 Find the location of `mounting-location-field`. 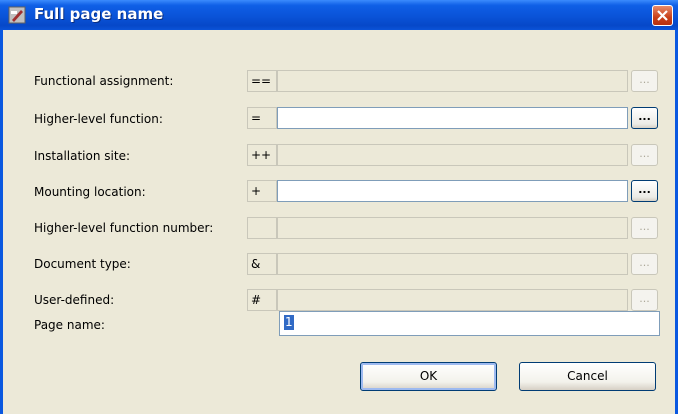

mounting-location-field is located at coordinates (452, 191).